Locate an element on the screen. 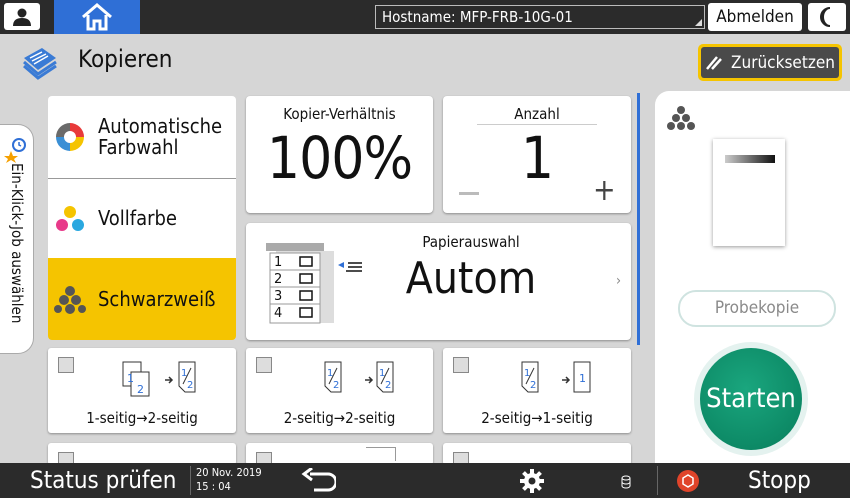 Image resolution: width=850 pixels, height=498 pixels. chevron-right-icon: › is located at coordinates (619, 281).